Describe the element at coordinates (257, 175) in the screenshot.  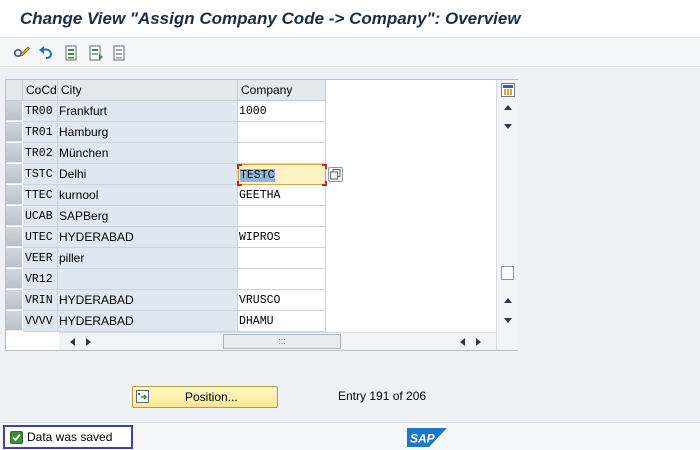
I see `selected-text: TESTC` at that location.